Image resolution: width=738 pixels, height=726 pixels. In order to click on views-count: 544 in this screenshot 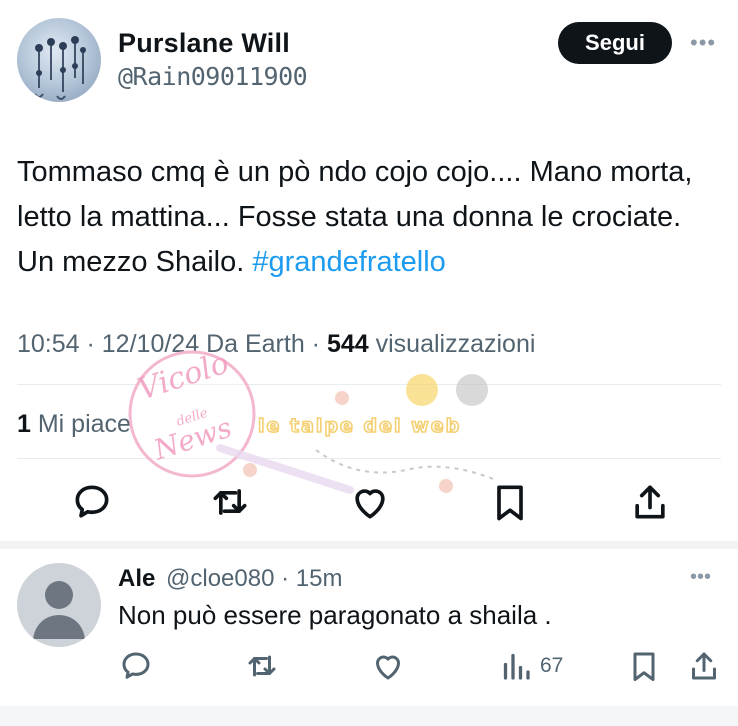, I will do `click(347, 344)`.